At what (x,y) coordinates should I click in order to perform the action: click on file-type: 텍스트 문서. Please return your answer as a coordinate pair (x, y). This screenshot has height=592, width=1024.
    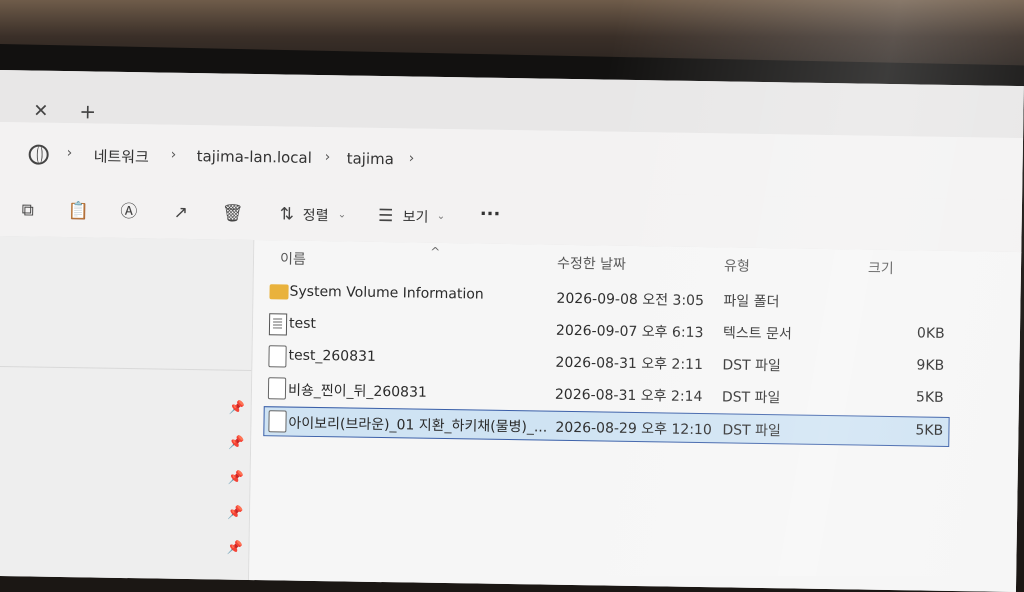
    Looking at the image, I should click on (757, 334).